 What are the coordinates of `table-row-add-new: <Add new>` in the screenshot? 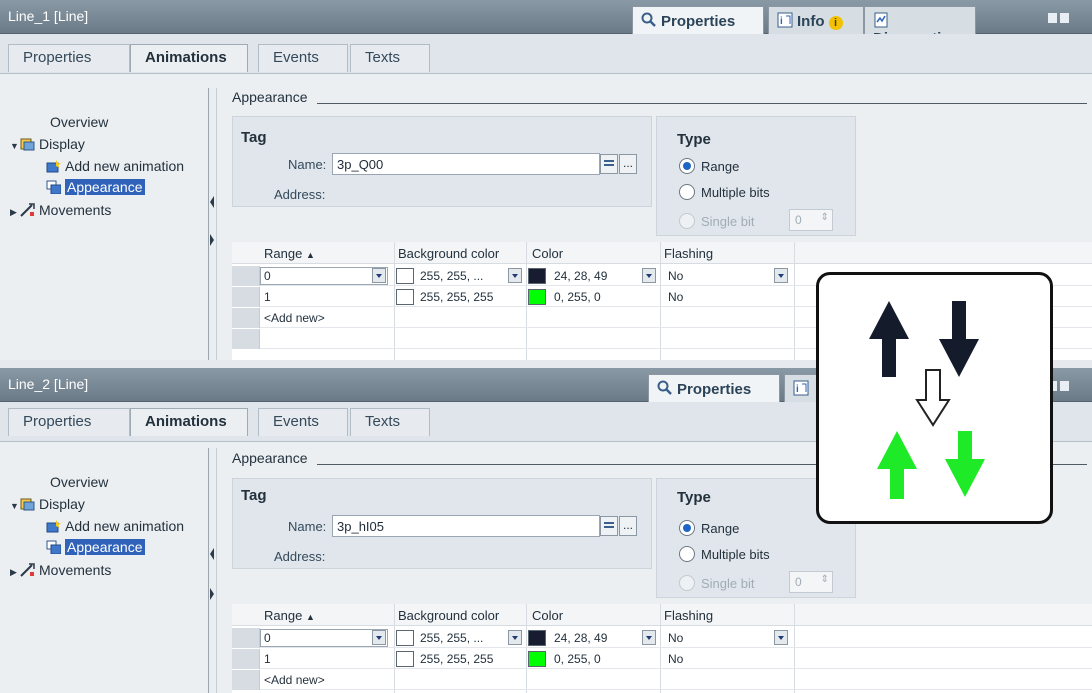 It's located at (662, 680).